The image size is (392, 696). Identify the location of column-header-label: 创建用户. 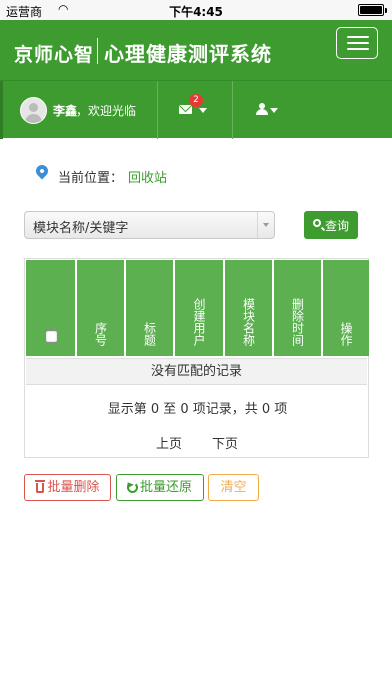
(199, 322).